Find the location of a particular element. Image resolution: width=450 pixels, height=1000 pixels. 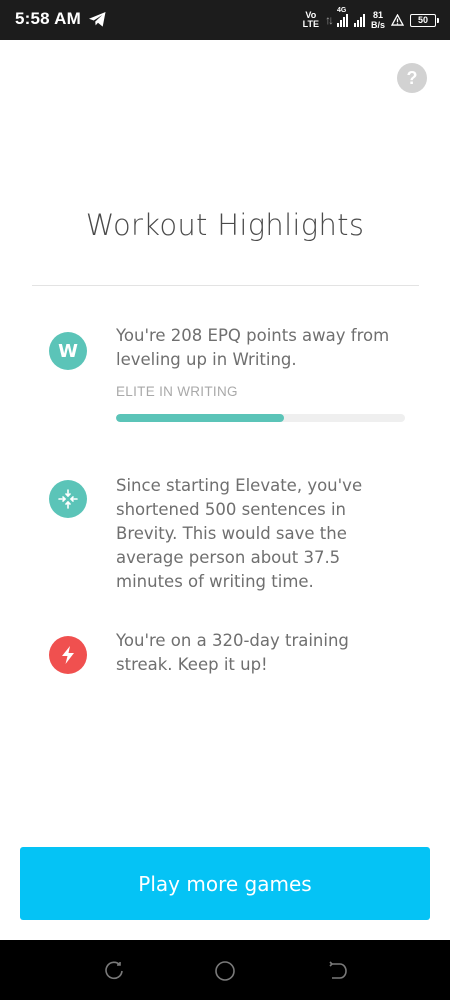

compress-arrows-glyph is located at coordinates (68, 499).